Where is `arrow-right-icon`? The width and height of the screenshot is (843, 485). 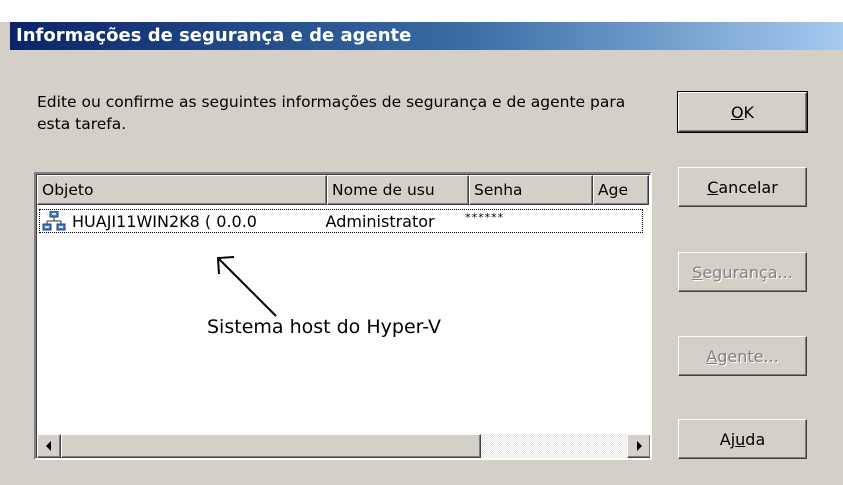
arrow-right-icon is located at coordinates (639, 446).